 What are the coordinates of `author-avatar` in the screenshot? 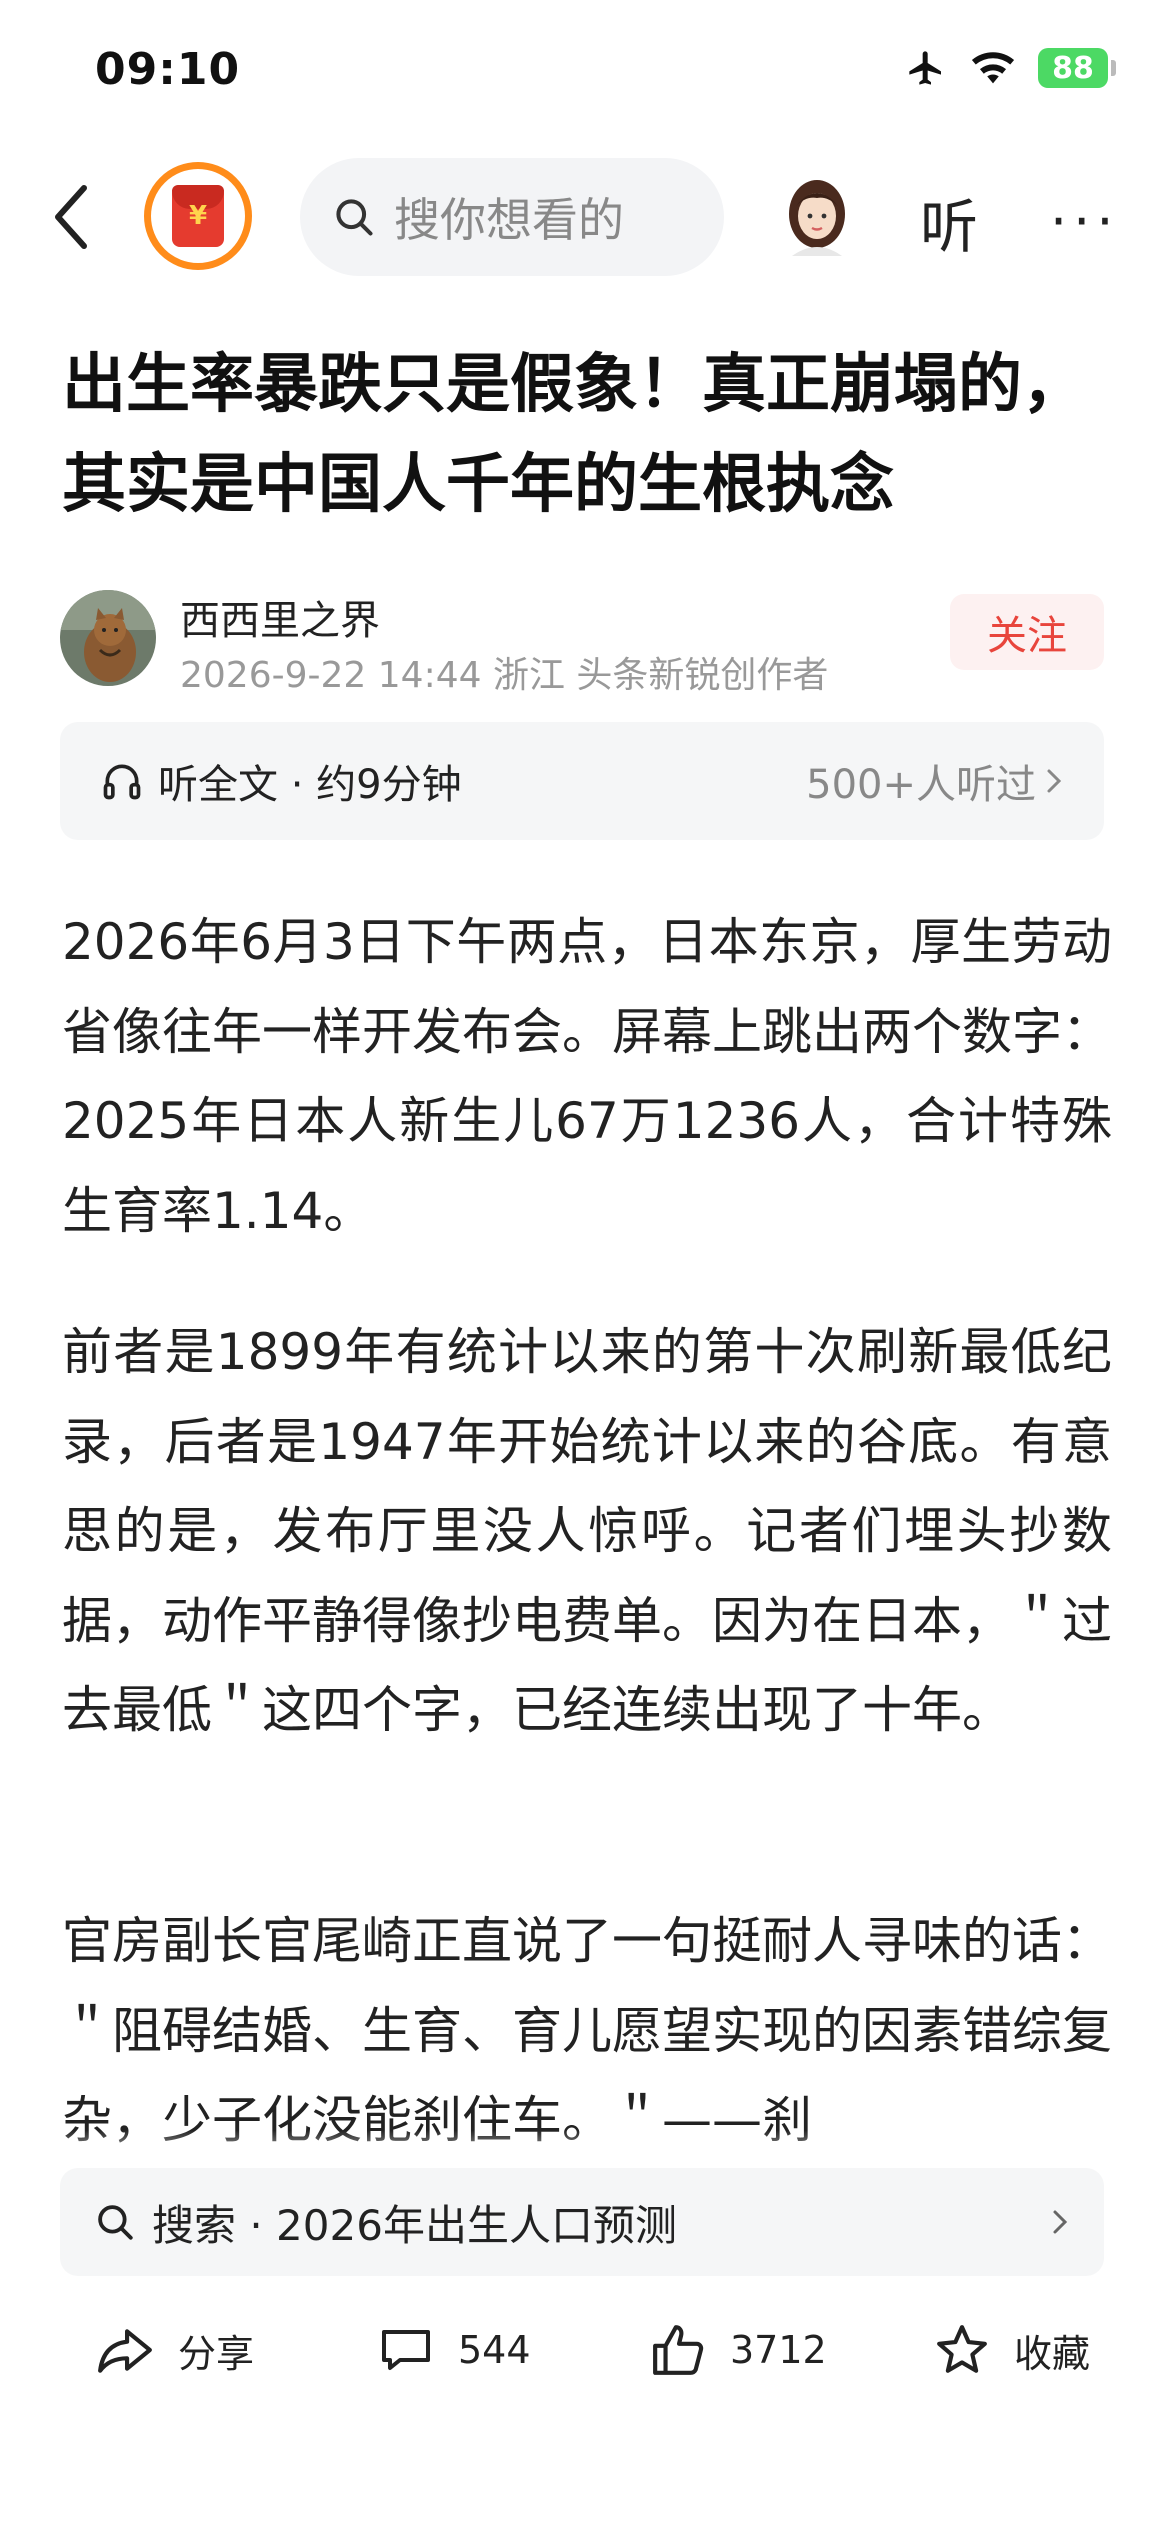 It's located at (108, 638).